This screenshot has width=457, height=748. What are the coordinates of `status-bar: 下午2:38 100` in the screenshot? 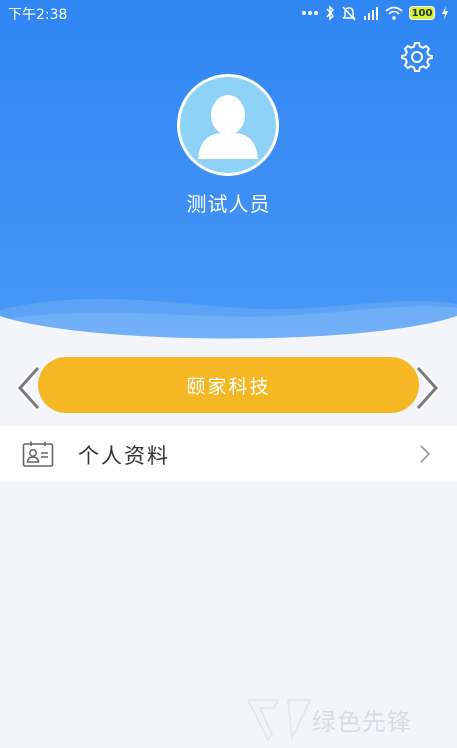 It's located at (228, 13).